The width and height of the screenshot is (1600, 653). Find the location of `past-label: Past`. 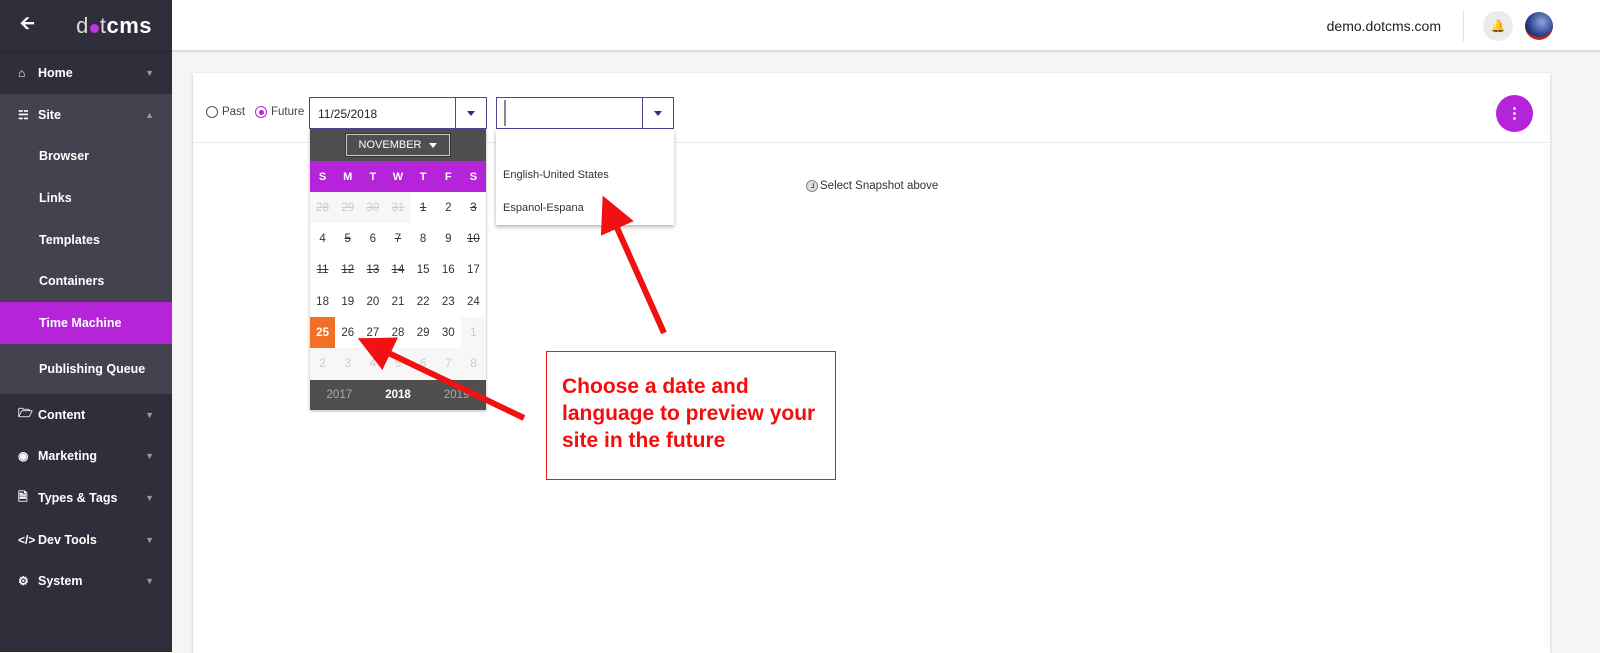

past-label: Past is located at coordinates (234, 112).